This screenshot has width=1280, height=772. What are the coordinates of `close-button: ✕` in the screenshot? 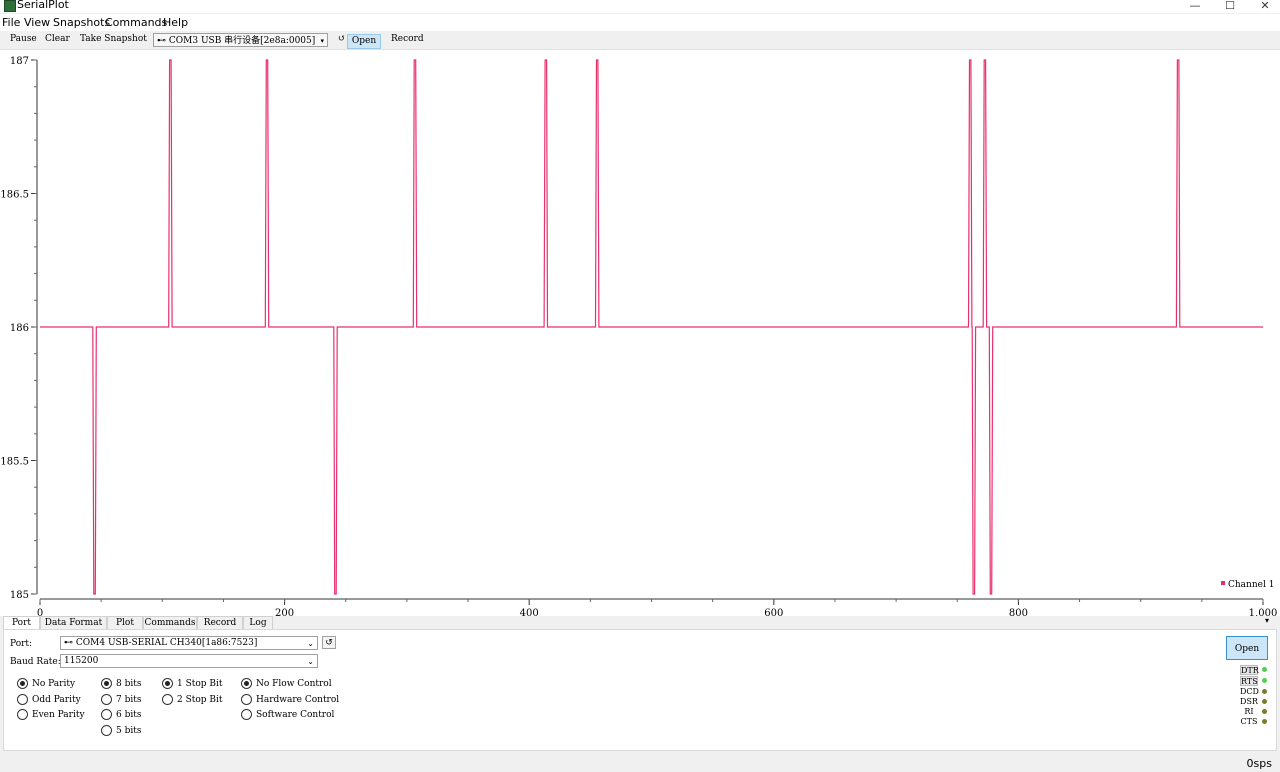 It's located at (1265, 6).